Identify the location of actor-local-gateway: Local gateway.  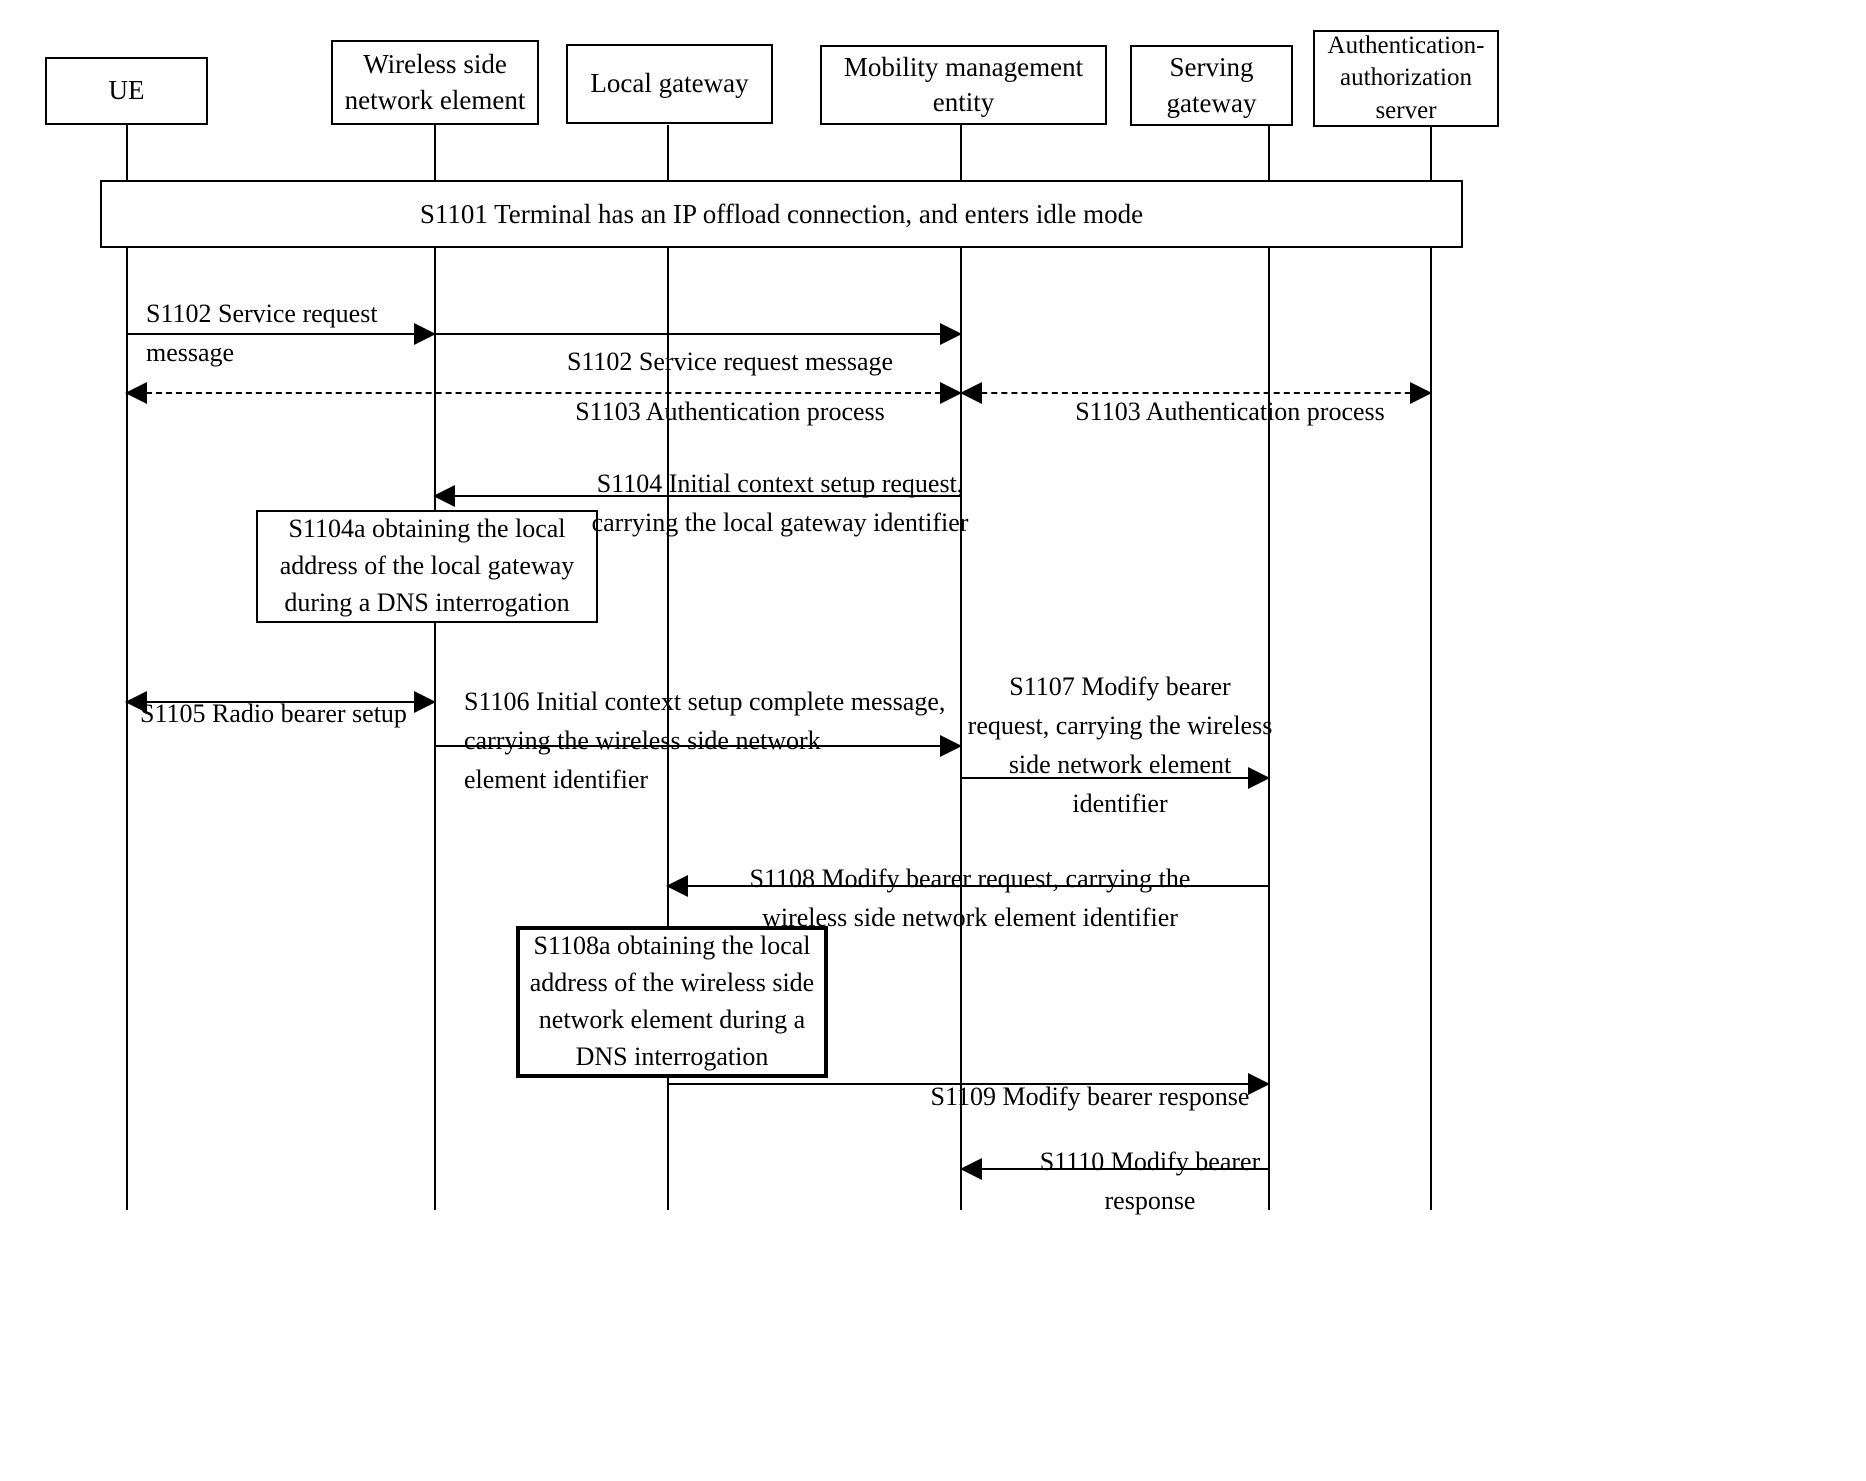
(669, 84).